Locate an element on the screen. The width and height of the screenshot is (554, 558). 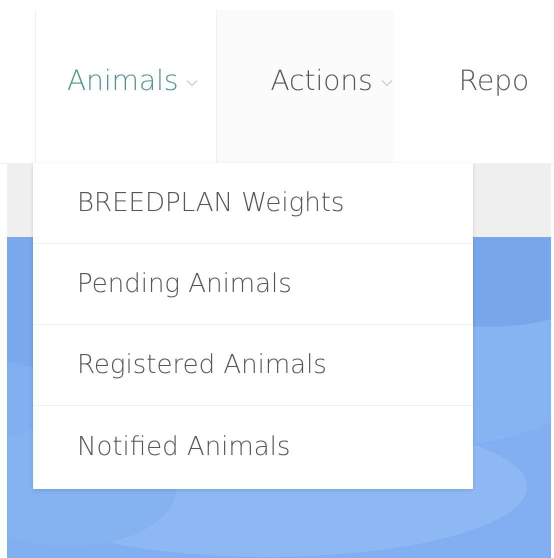
menu-item: BREEDPLAN Weights is located at coordinates (253, 203).